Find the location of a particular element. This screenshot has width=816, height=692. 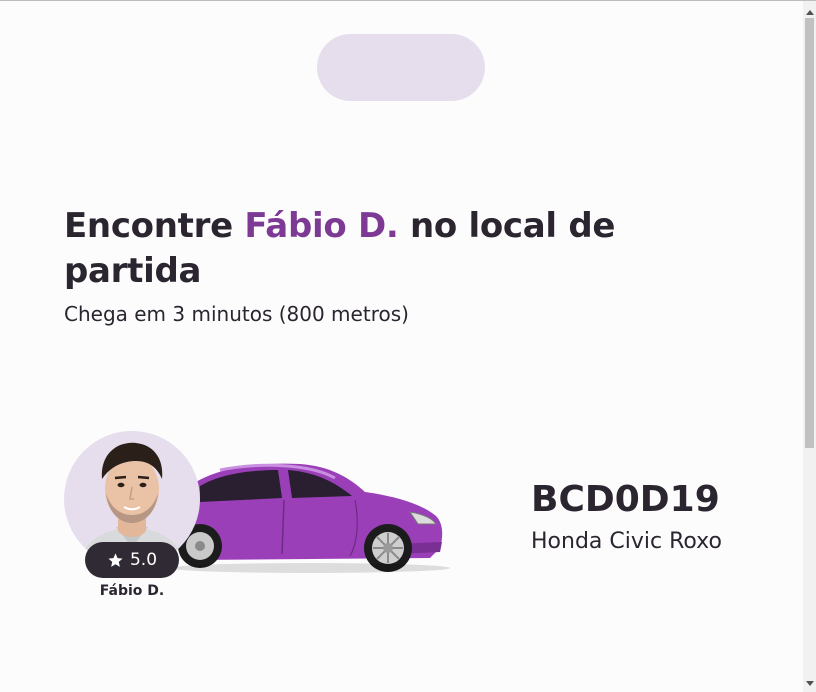

scroll-up-icon is located at coordinates (810, 12).